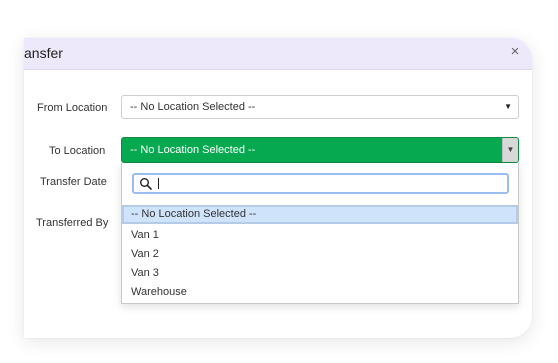 This screenshot has height=363, width=558. Describe the element at coordinates (320, 254) in the screenshot. I see `dropdown-option-van-2: Van 2` at that location.